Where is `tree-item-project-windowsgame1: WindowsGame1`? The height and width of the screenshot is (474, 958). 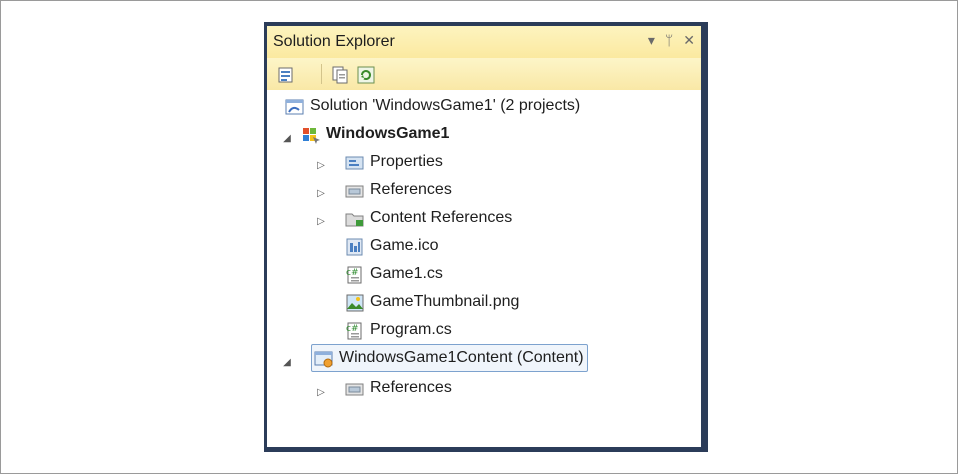
tree-item-project-windowsgame1: WindowsGame1 is located at coordinates (375, 134).